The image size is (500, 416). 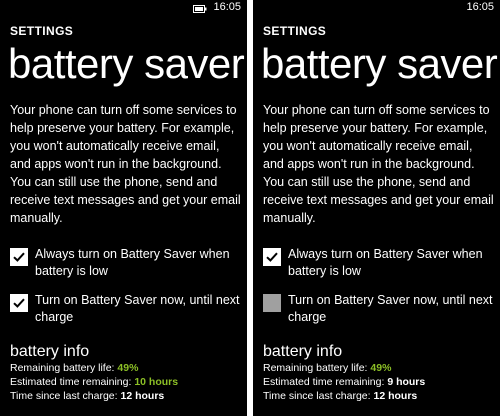 I want to click on time-remaining-row: Estimated time remaining: 9 hours, so click(x=380, y=382).